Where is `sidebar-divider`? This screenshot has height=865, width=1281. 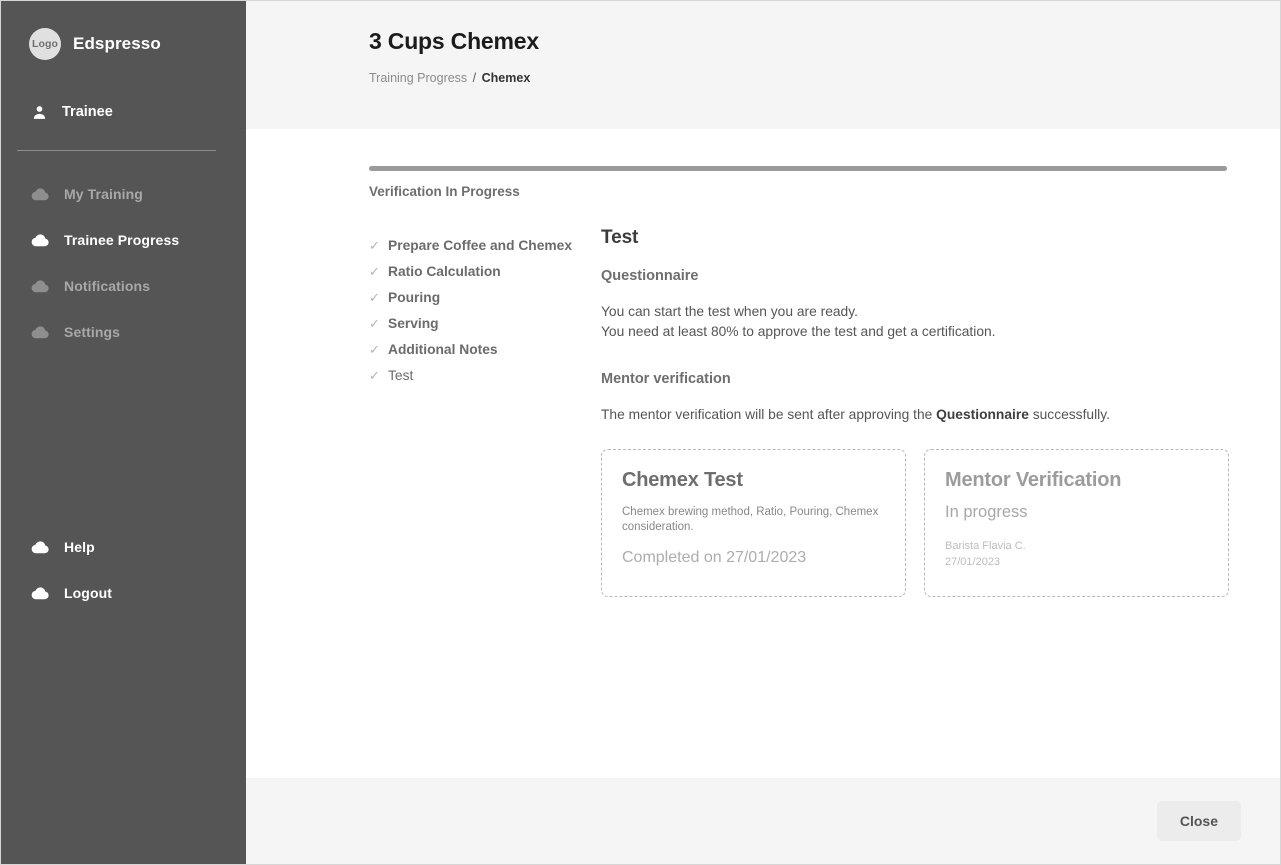 sidebar-divider is located at coordinates (116, 150).